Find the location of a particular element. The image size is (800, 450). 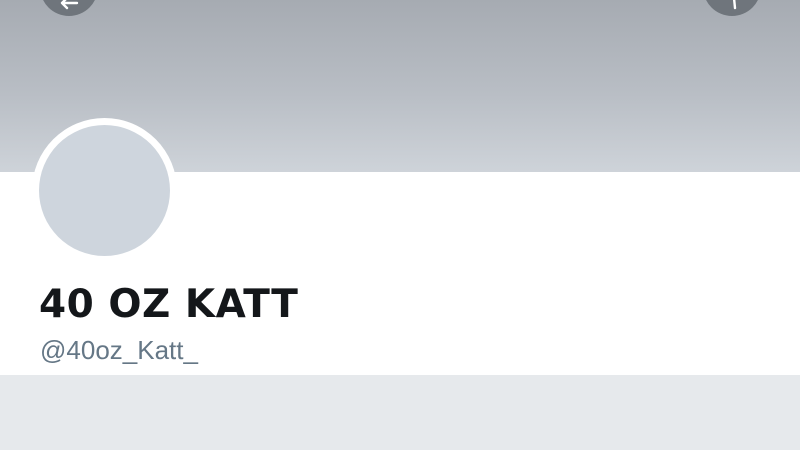

avatar-border is located at coordinates (104, 190).